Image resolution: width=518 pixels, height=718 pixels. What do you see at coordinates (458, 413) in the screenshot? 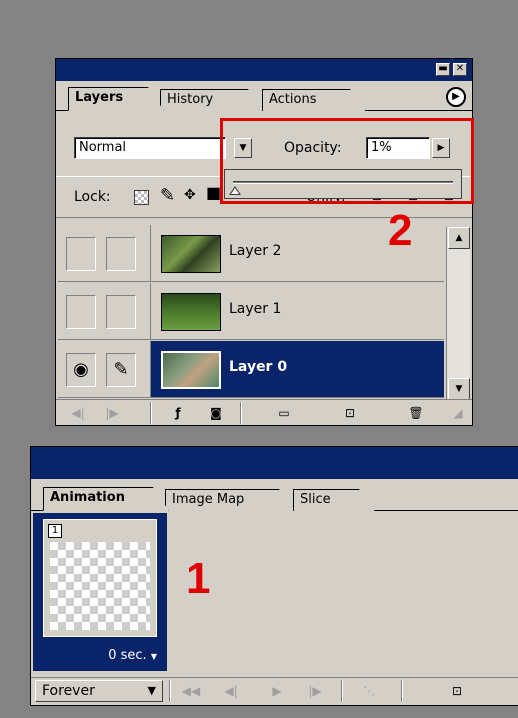
I see `resize-grip-icon: ◢` at bounding box center [458, 413].